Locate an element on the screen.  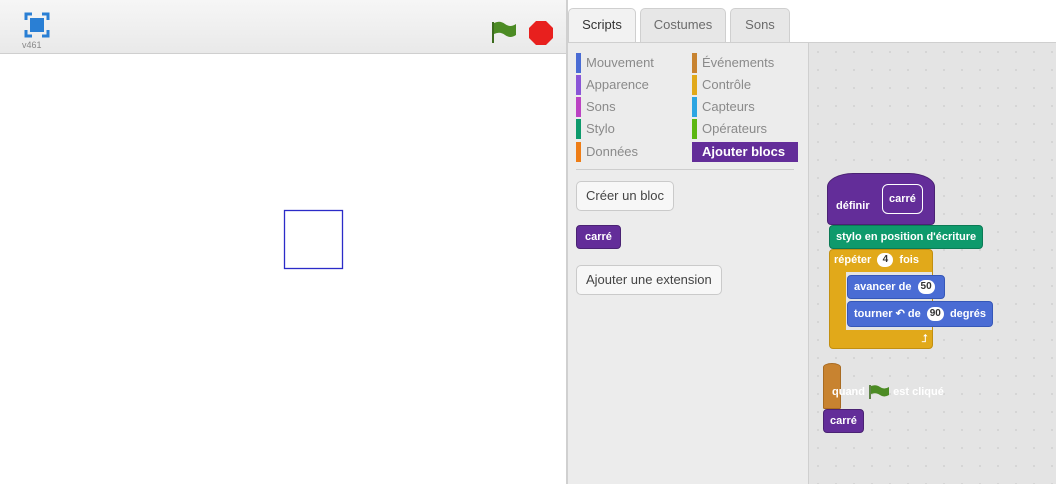
repeat-label: répéter is located at coordinates (853, 259).